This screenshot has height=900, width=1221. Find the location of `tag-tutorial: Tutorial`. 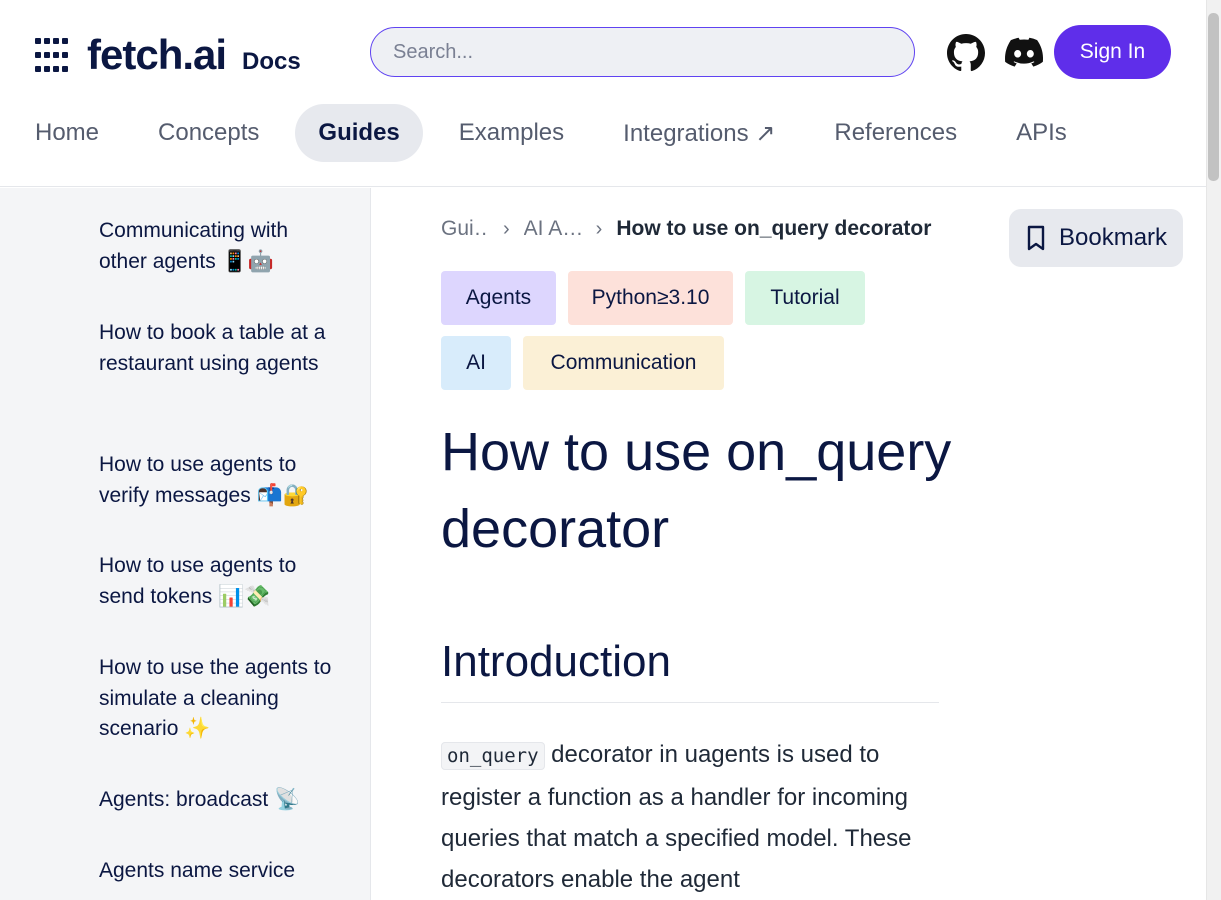

tag-tutorial: Tutorial is located at coordinates (805, 298).